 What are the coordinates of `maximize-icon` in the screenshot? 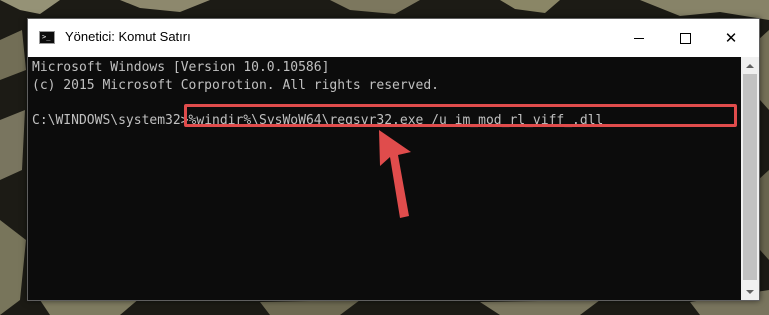 It's located at (685, 38).